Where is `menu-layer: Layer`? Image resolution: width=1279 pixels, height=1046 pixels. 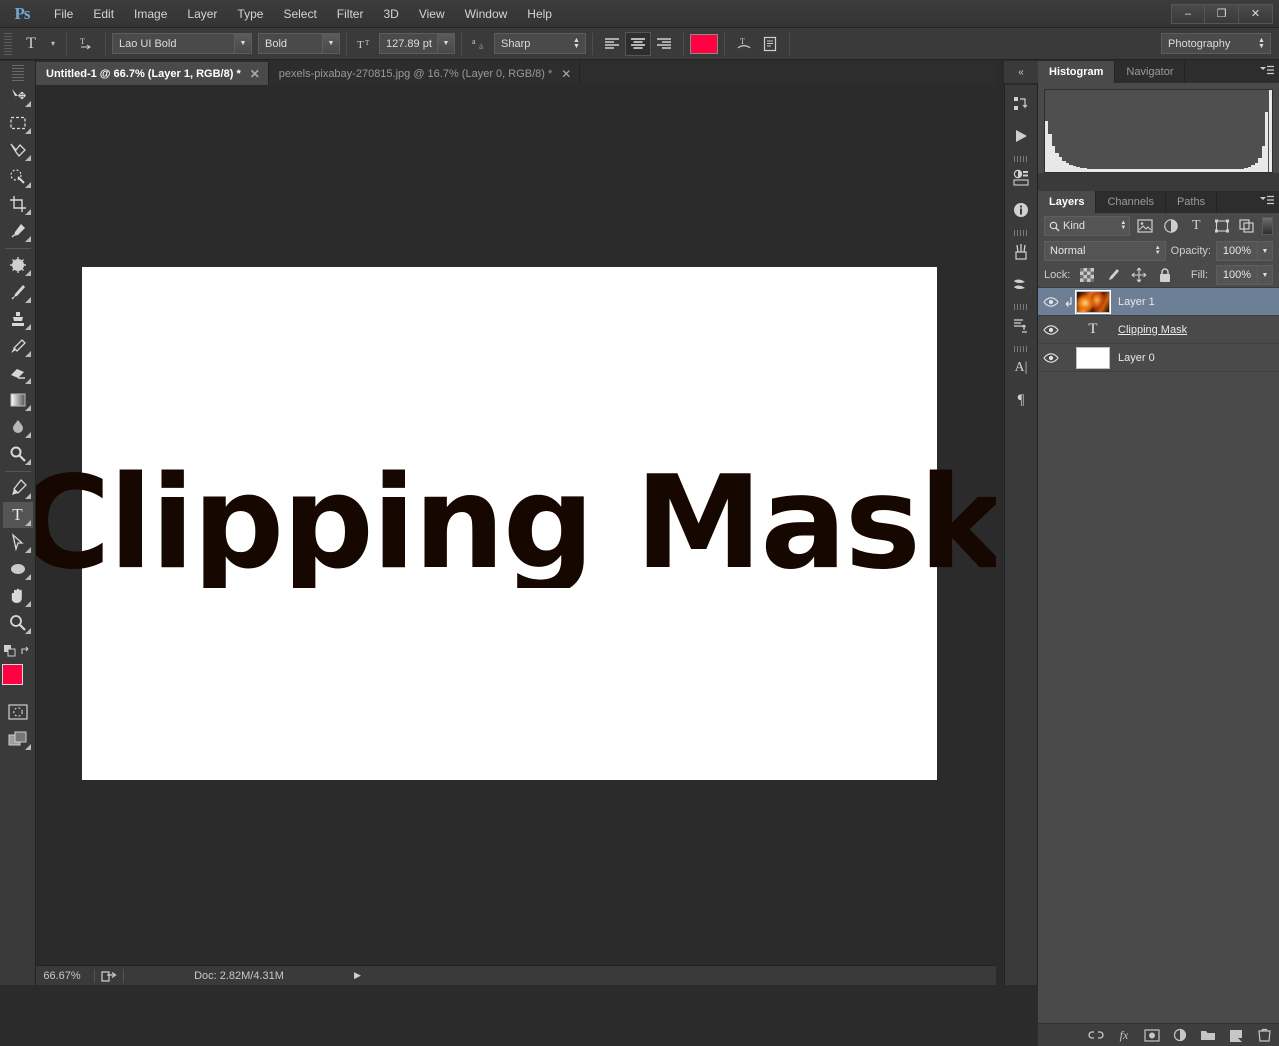
menu-layer: Layer is located at coordinates (202, 14).